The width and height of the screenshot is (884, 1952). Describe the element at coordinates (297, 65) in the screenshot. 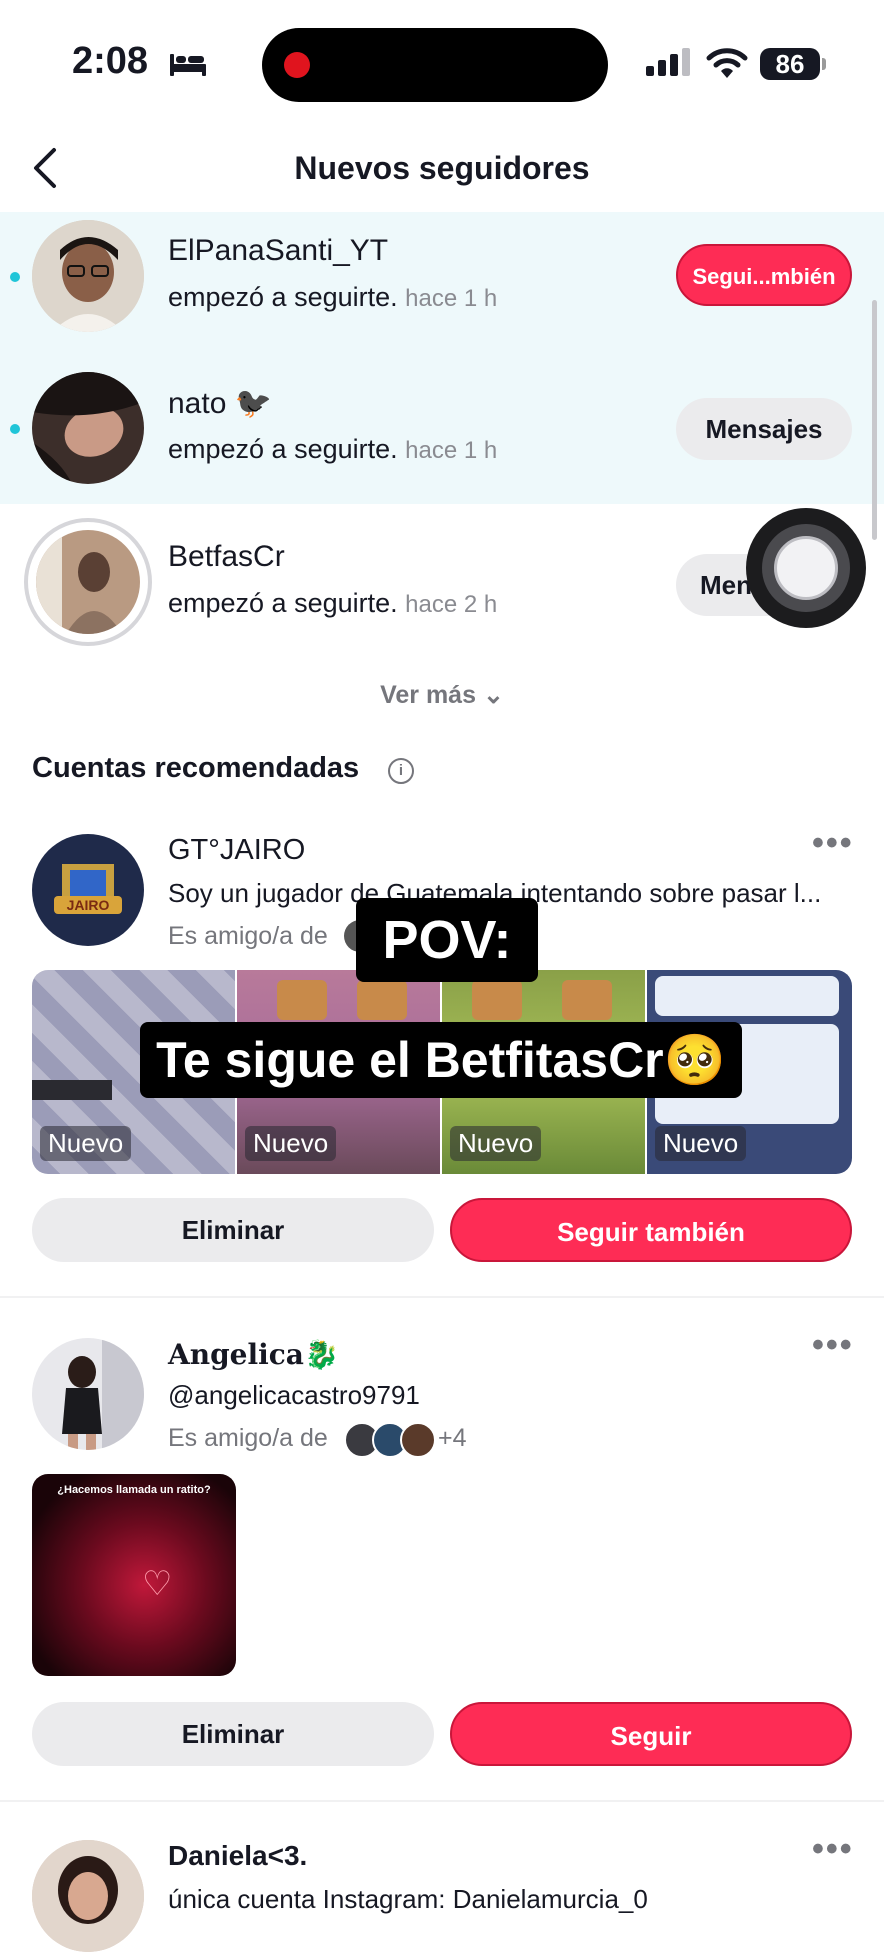

I see `recording-indicator` at that location.